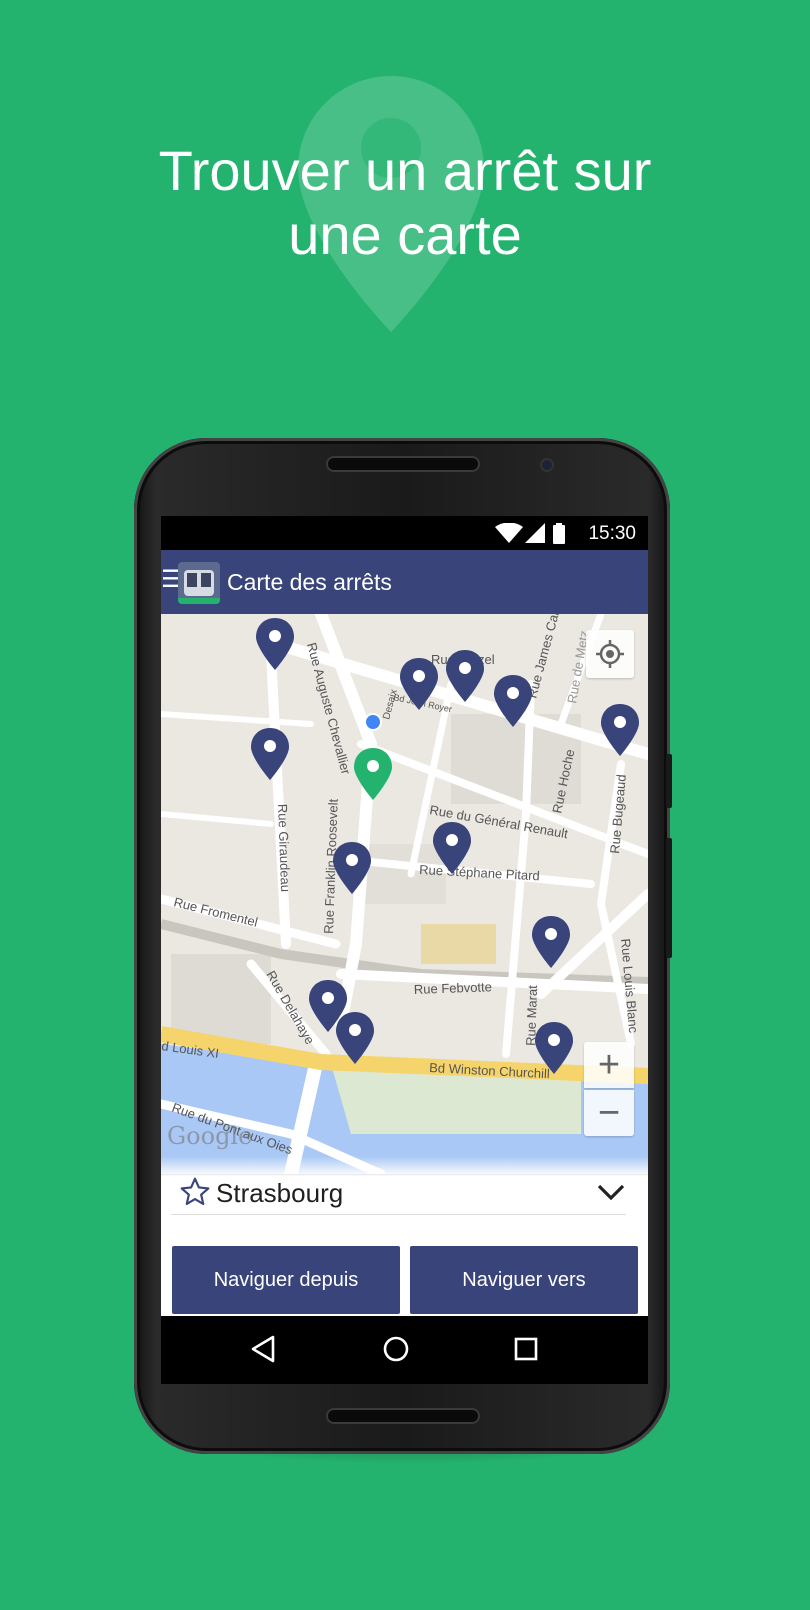 The image size is (810, 1610). Describe the element at coordinates (286, 1280) in the screenshot. I see `navigate-from-button: Naviguer depuis` at that location.